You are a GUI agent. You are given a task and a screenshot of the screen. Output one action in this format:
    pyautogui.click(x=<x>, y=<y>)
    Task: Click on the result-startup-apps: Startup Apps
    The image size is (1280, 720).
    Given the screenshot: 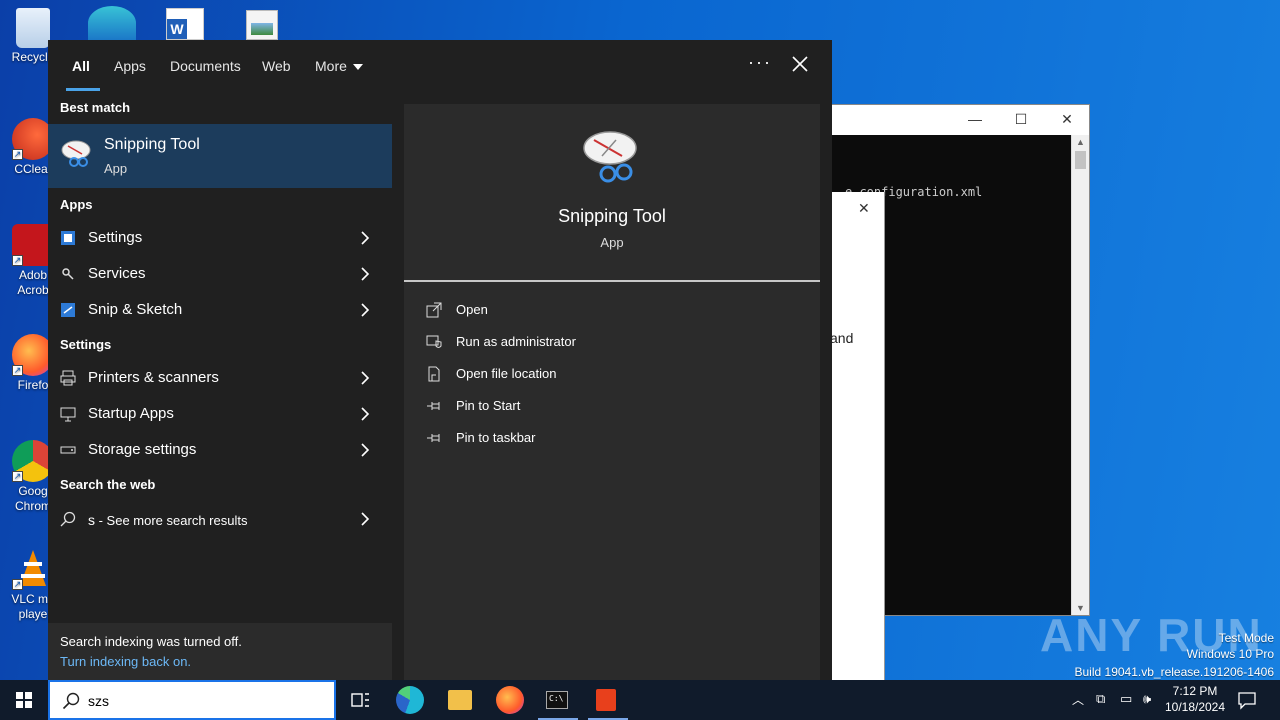 What is the action you would take?
    pyautogui.click(x=220, y=414)
    